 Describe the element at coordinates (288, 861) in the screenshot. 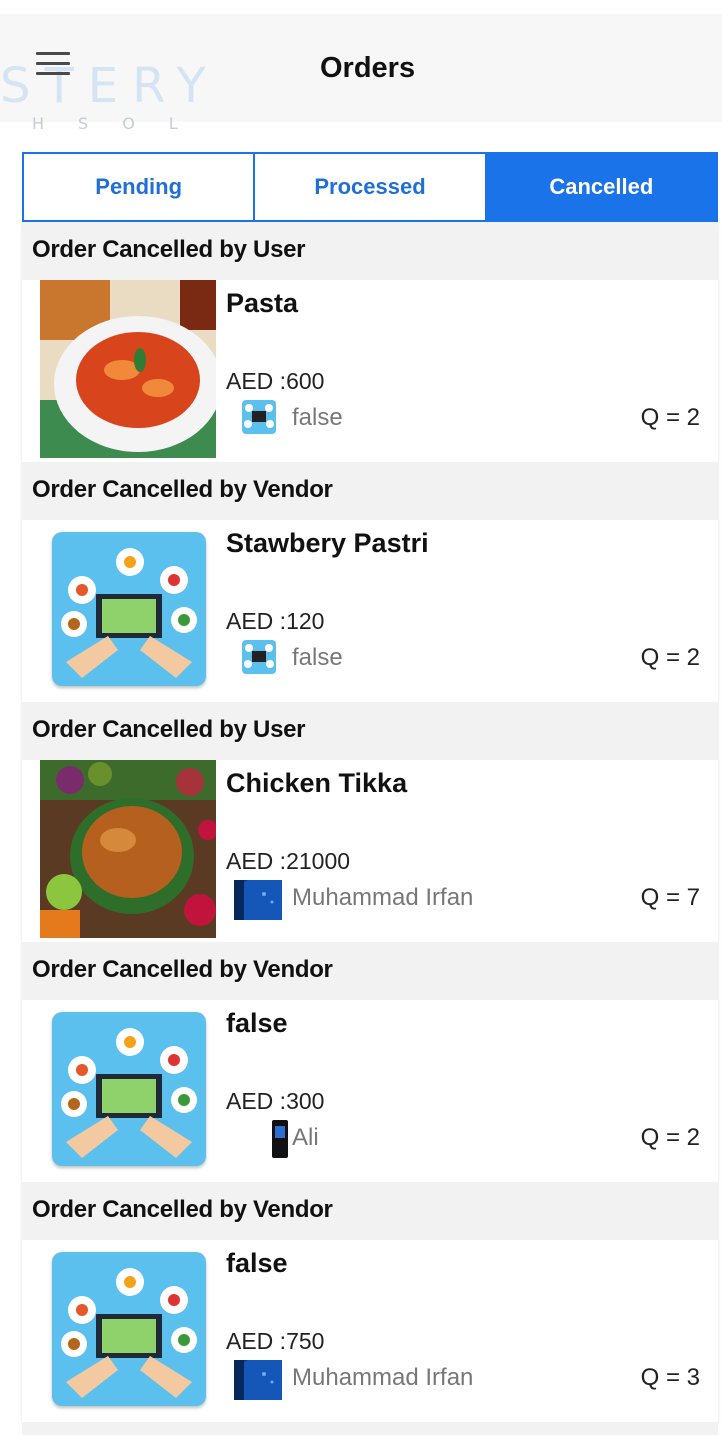

I see `item-price: AED :21000` at that location.